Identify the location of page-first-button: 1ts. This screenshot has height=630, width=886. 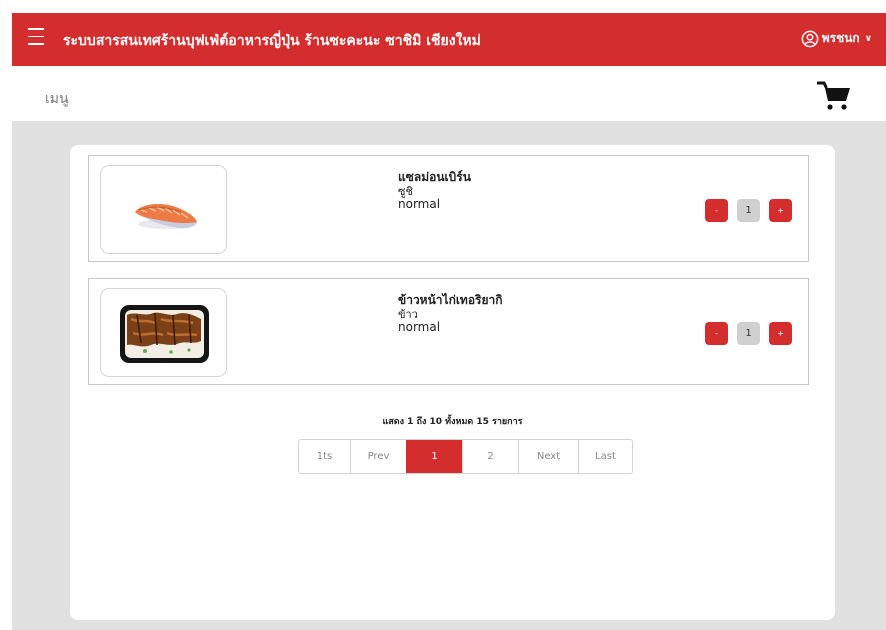
(324, 456).